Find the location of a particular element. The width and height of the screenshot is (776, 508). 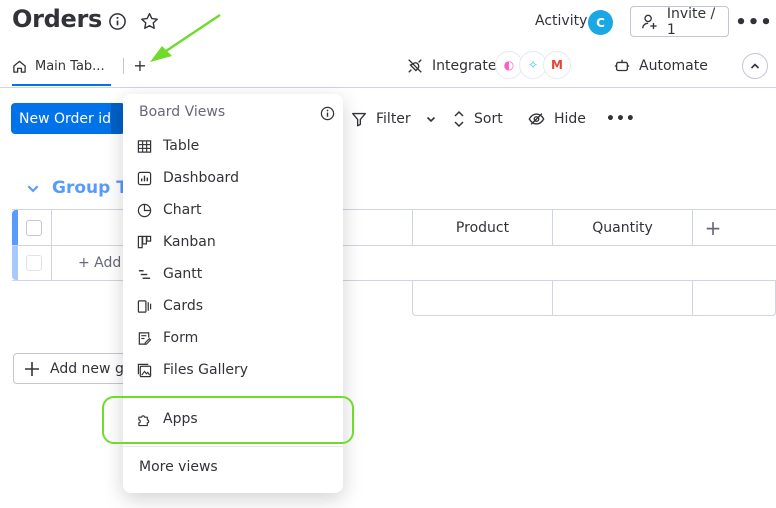

menu-item-kanban: Kanban is located at coordinates (235, 242).